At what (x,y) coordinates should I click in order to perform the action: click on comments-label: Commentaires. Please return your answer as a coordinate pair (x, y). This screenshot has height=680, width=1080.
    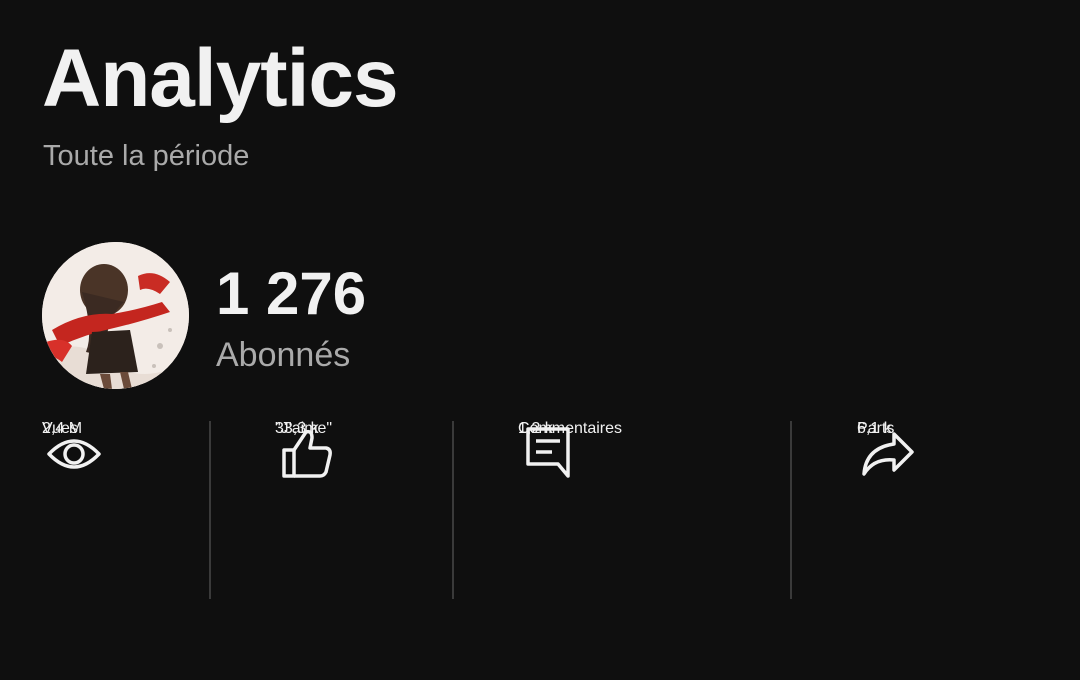
    Looking at the image, I should click on (570, 428).